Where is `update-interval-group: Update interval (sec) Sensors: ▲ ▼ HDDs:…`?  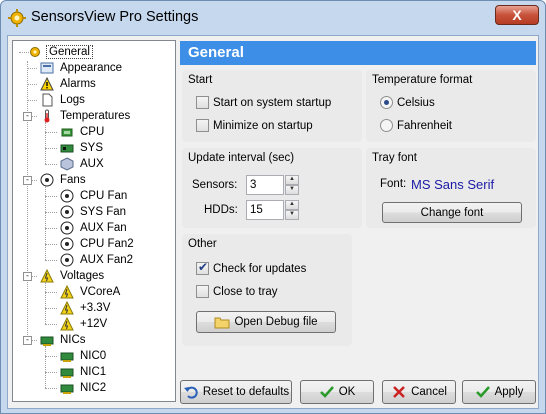 update-interval-group: Update interval (sec) Sensors: ▲ ▼ HDDs:… is located at coordinates (272, 188).